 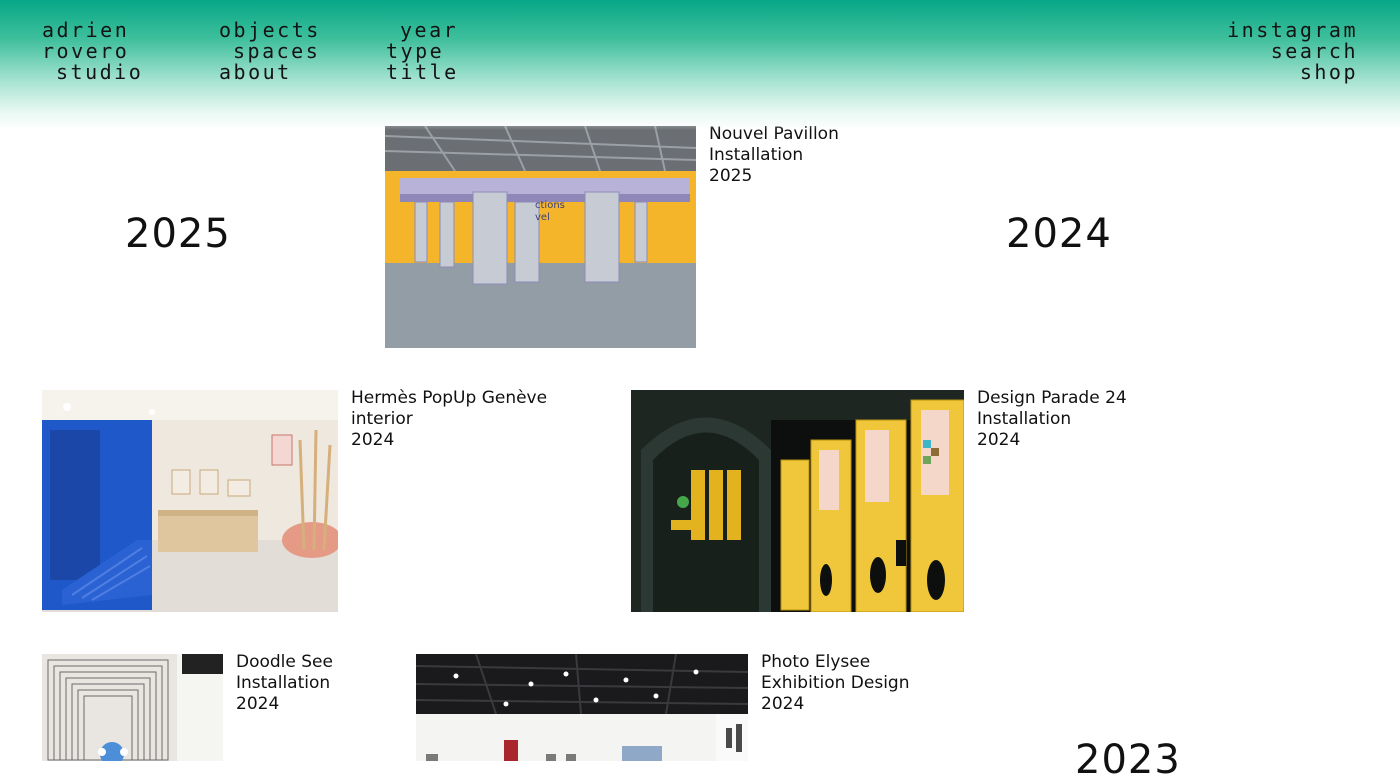 I want to click on section-nav: objects spaces about, so click(x=270, y=51).